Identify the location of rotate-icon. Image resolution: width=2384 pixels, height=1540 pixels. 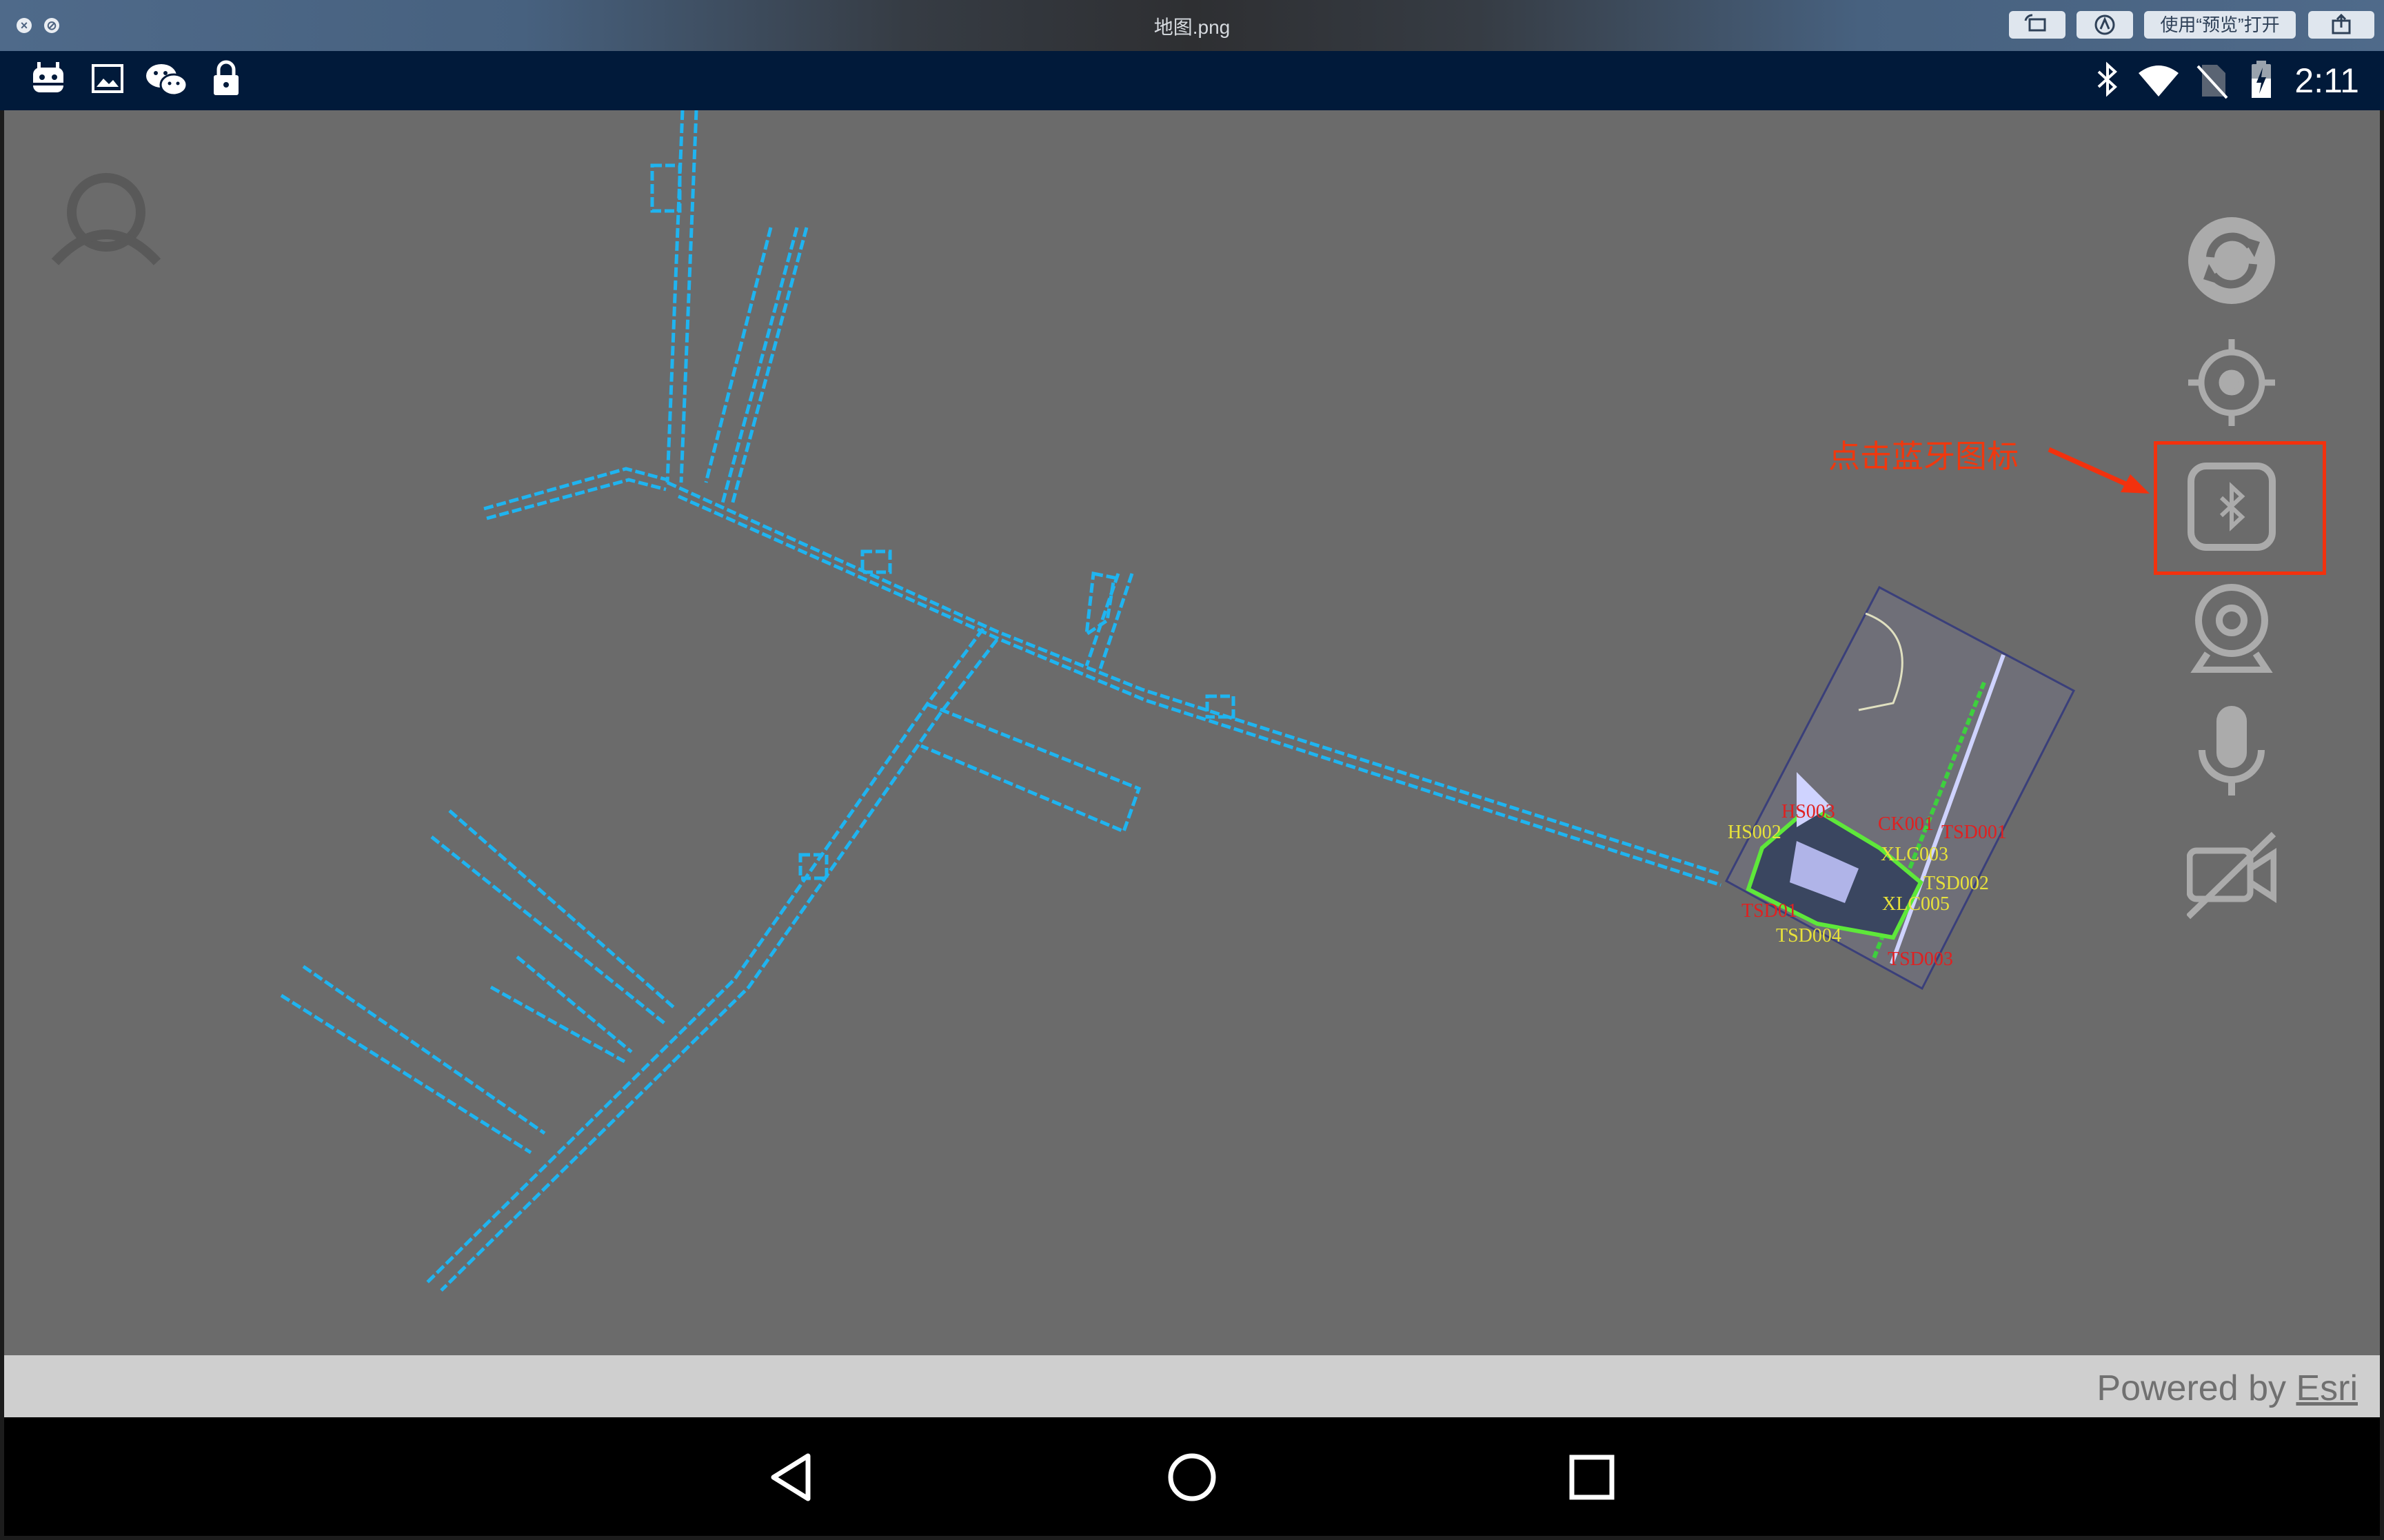
(2035, 23).